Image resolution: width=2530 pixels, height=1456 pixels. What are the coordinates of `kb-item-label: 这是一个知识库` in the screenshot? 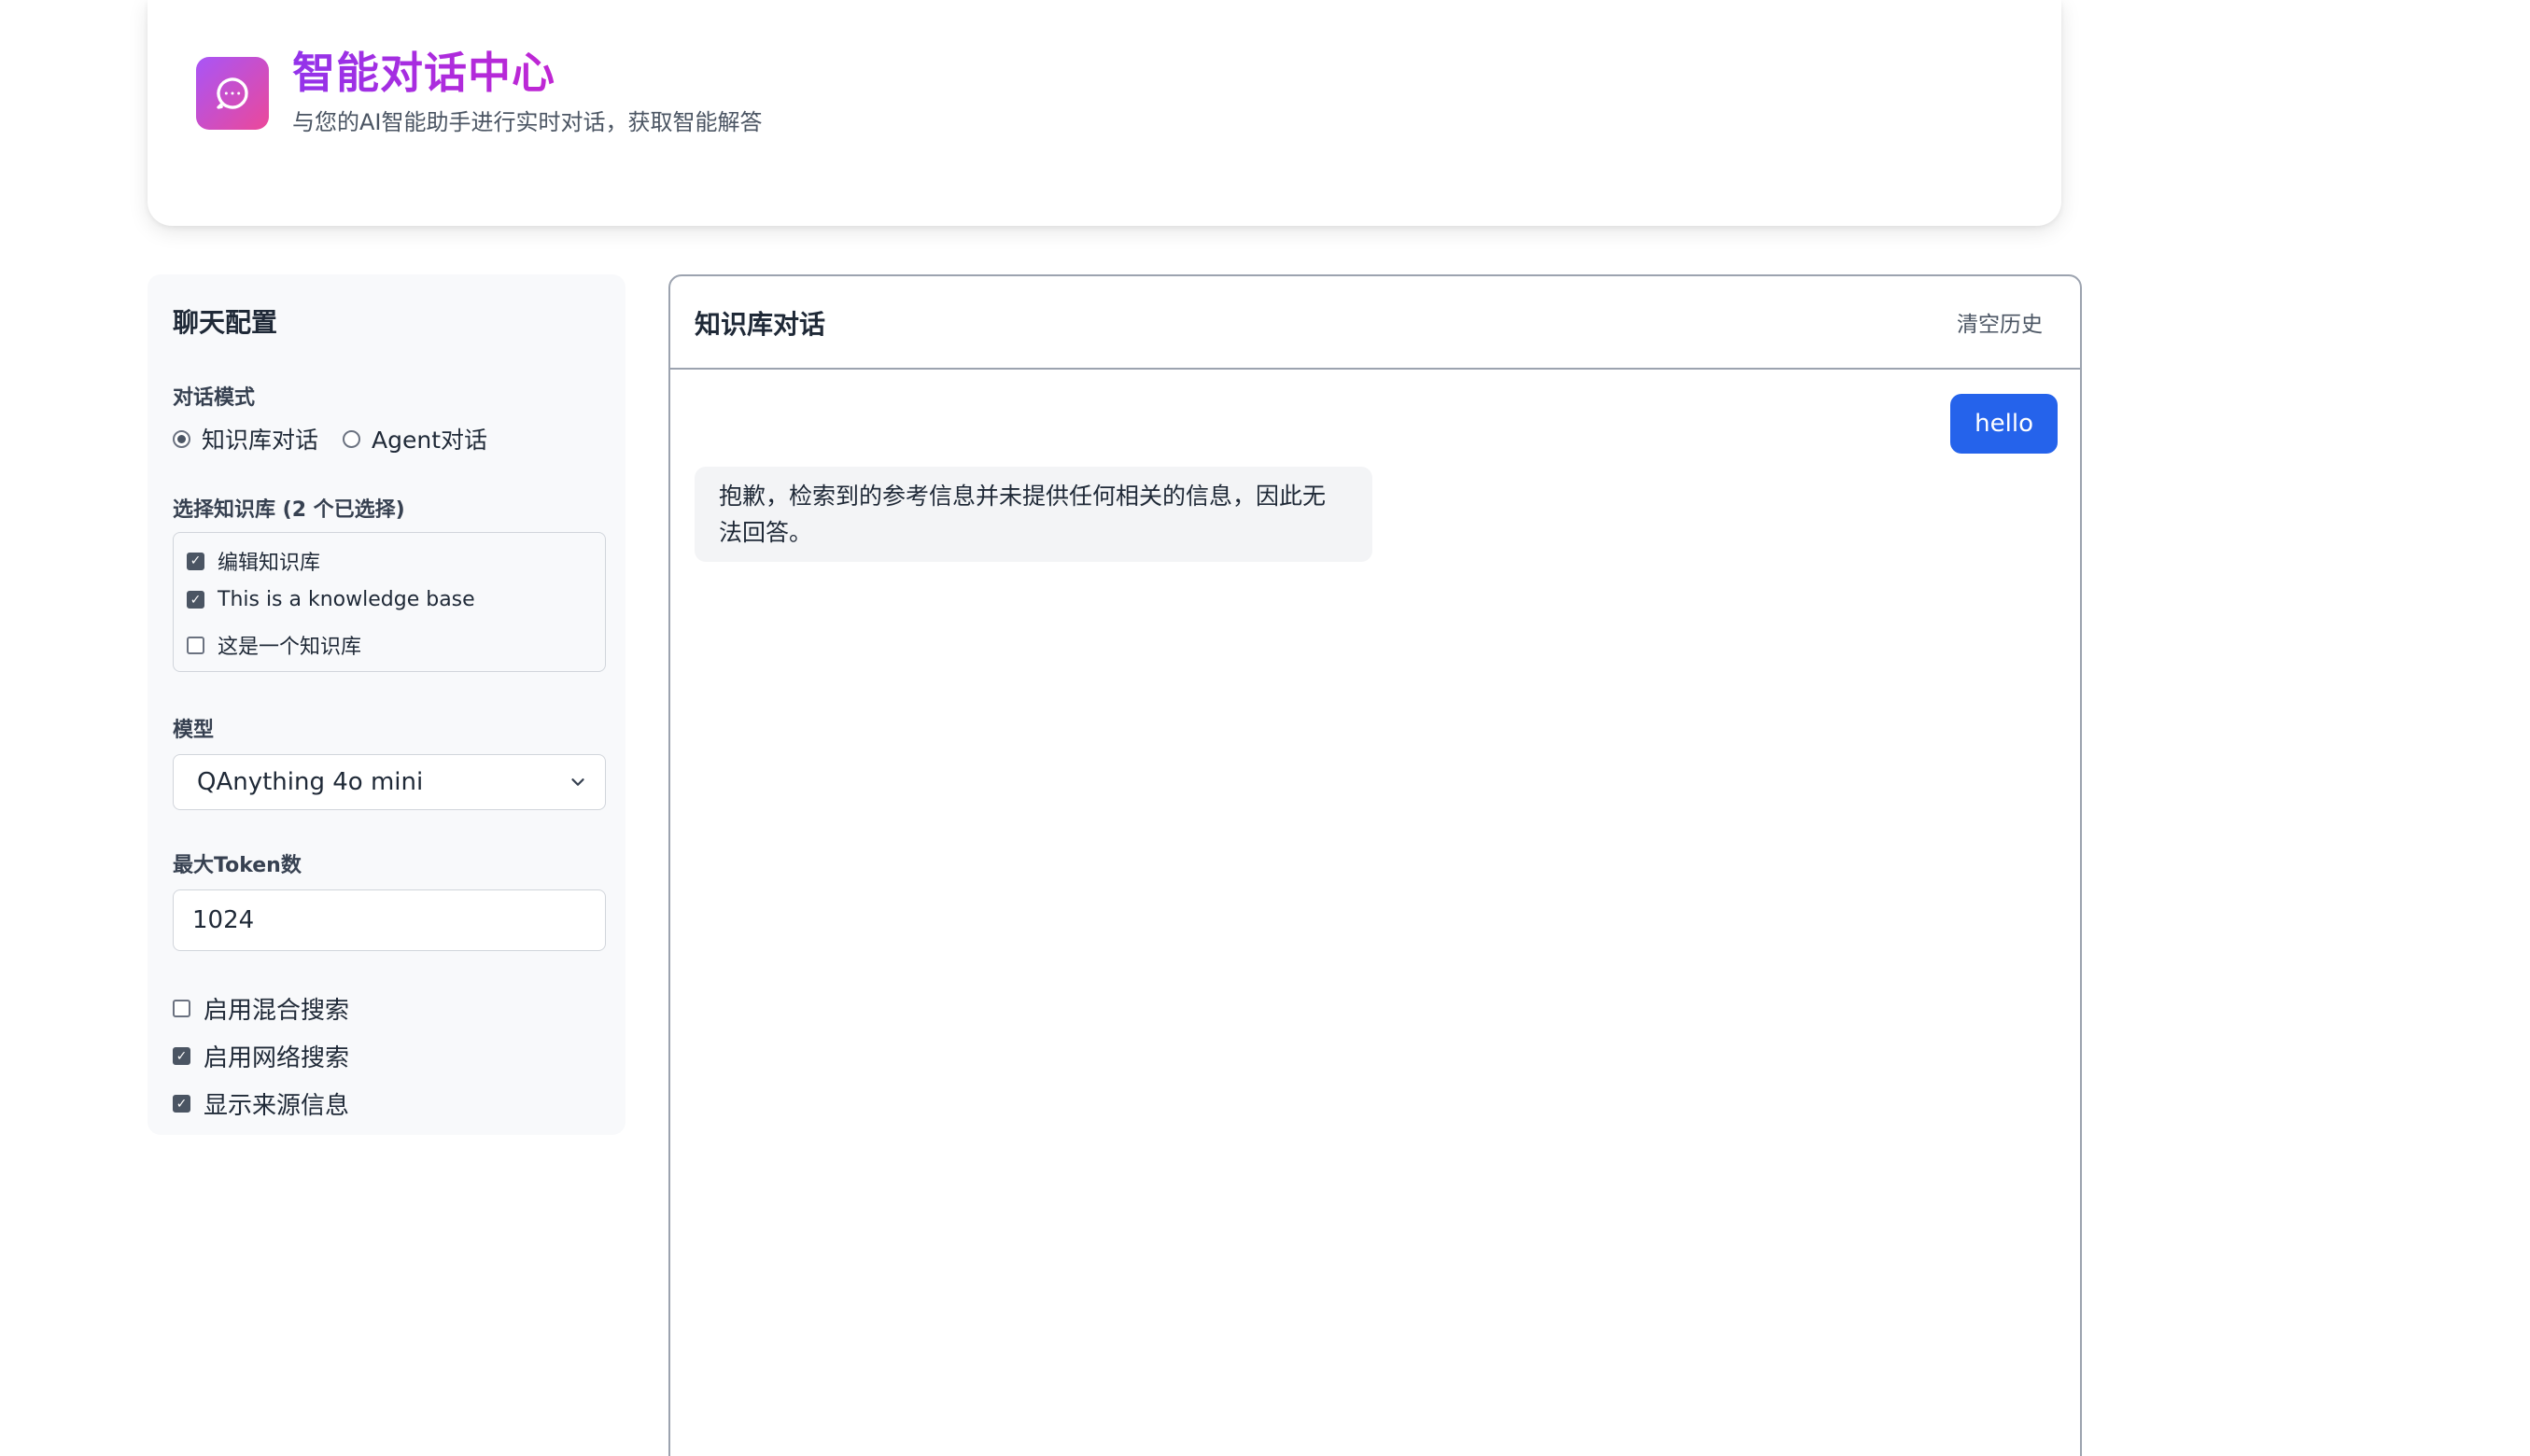 It's located at (290, 647).